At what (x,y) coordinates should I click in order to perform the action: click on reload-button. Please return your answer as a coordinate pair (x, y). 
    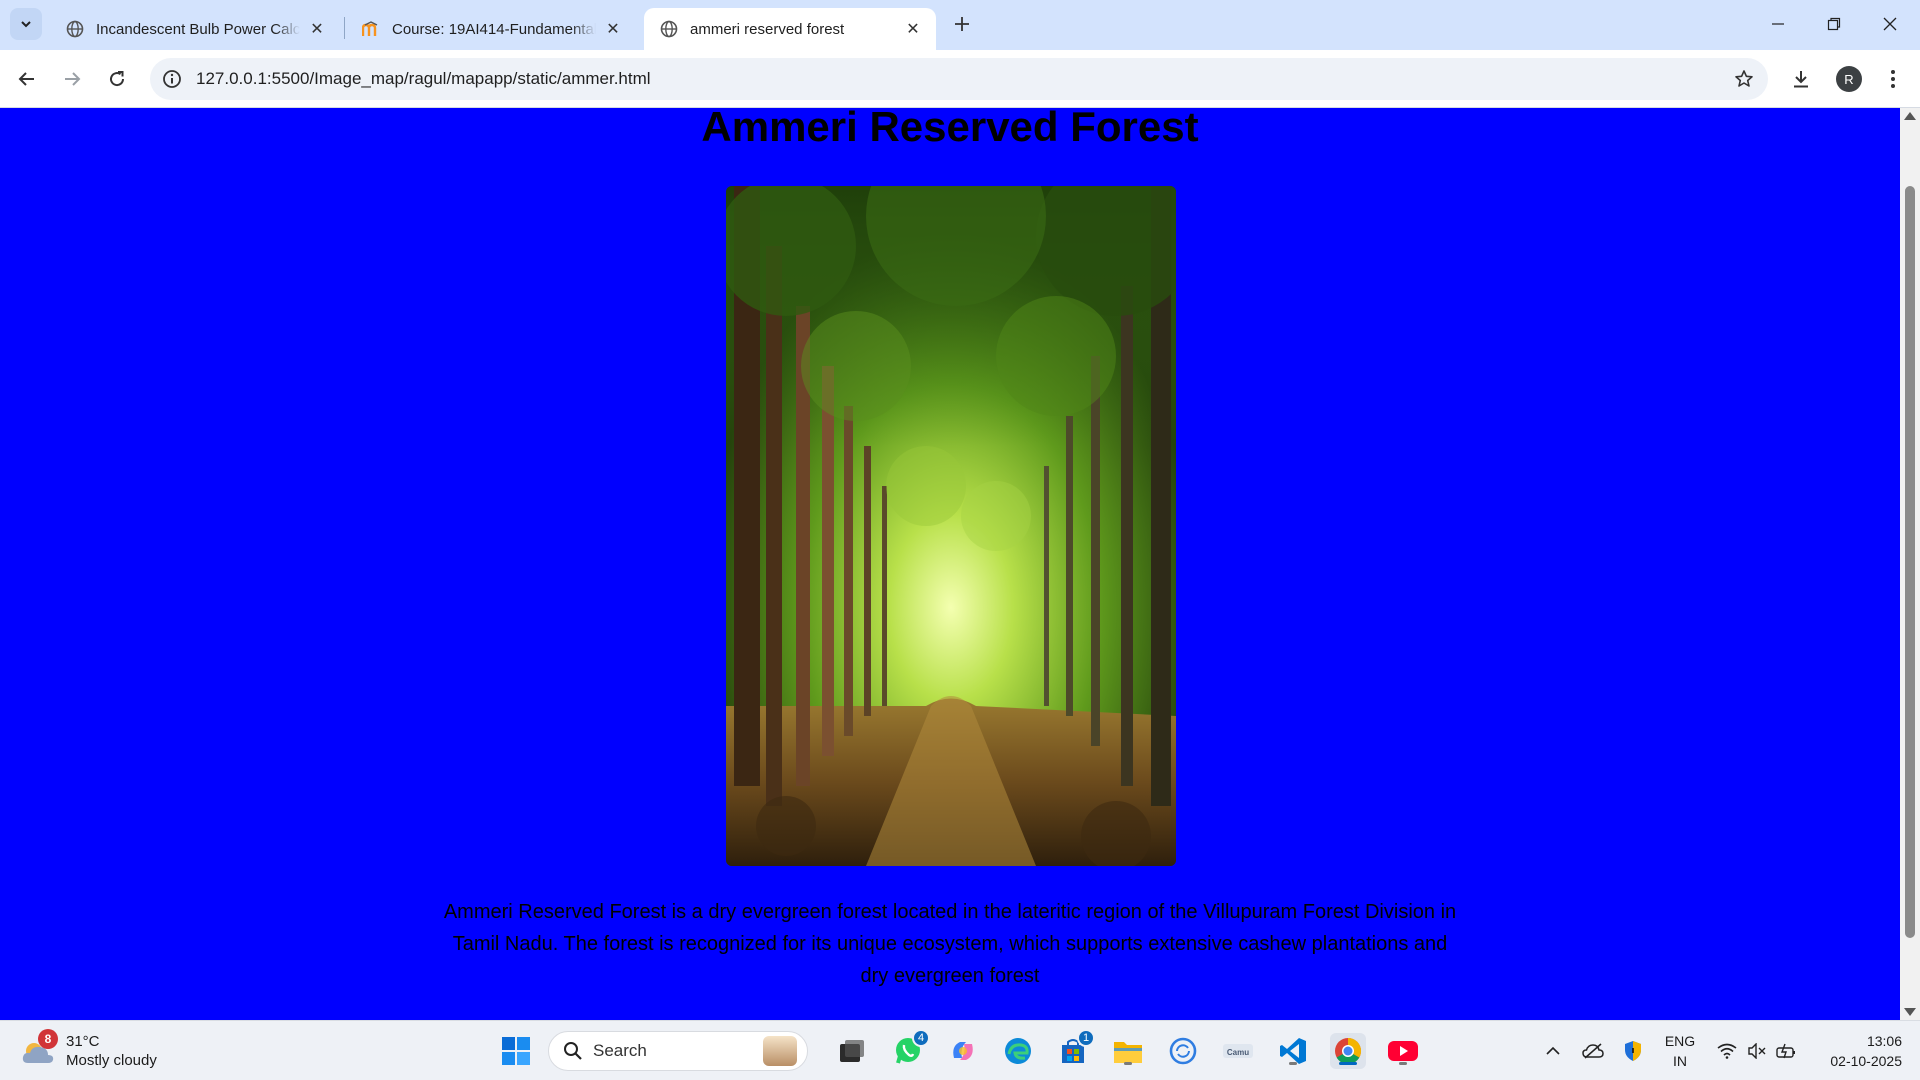
    Looking at the image, I should click on (117, 79).